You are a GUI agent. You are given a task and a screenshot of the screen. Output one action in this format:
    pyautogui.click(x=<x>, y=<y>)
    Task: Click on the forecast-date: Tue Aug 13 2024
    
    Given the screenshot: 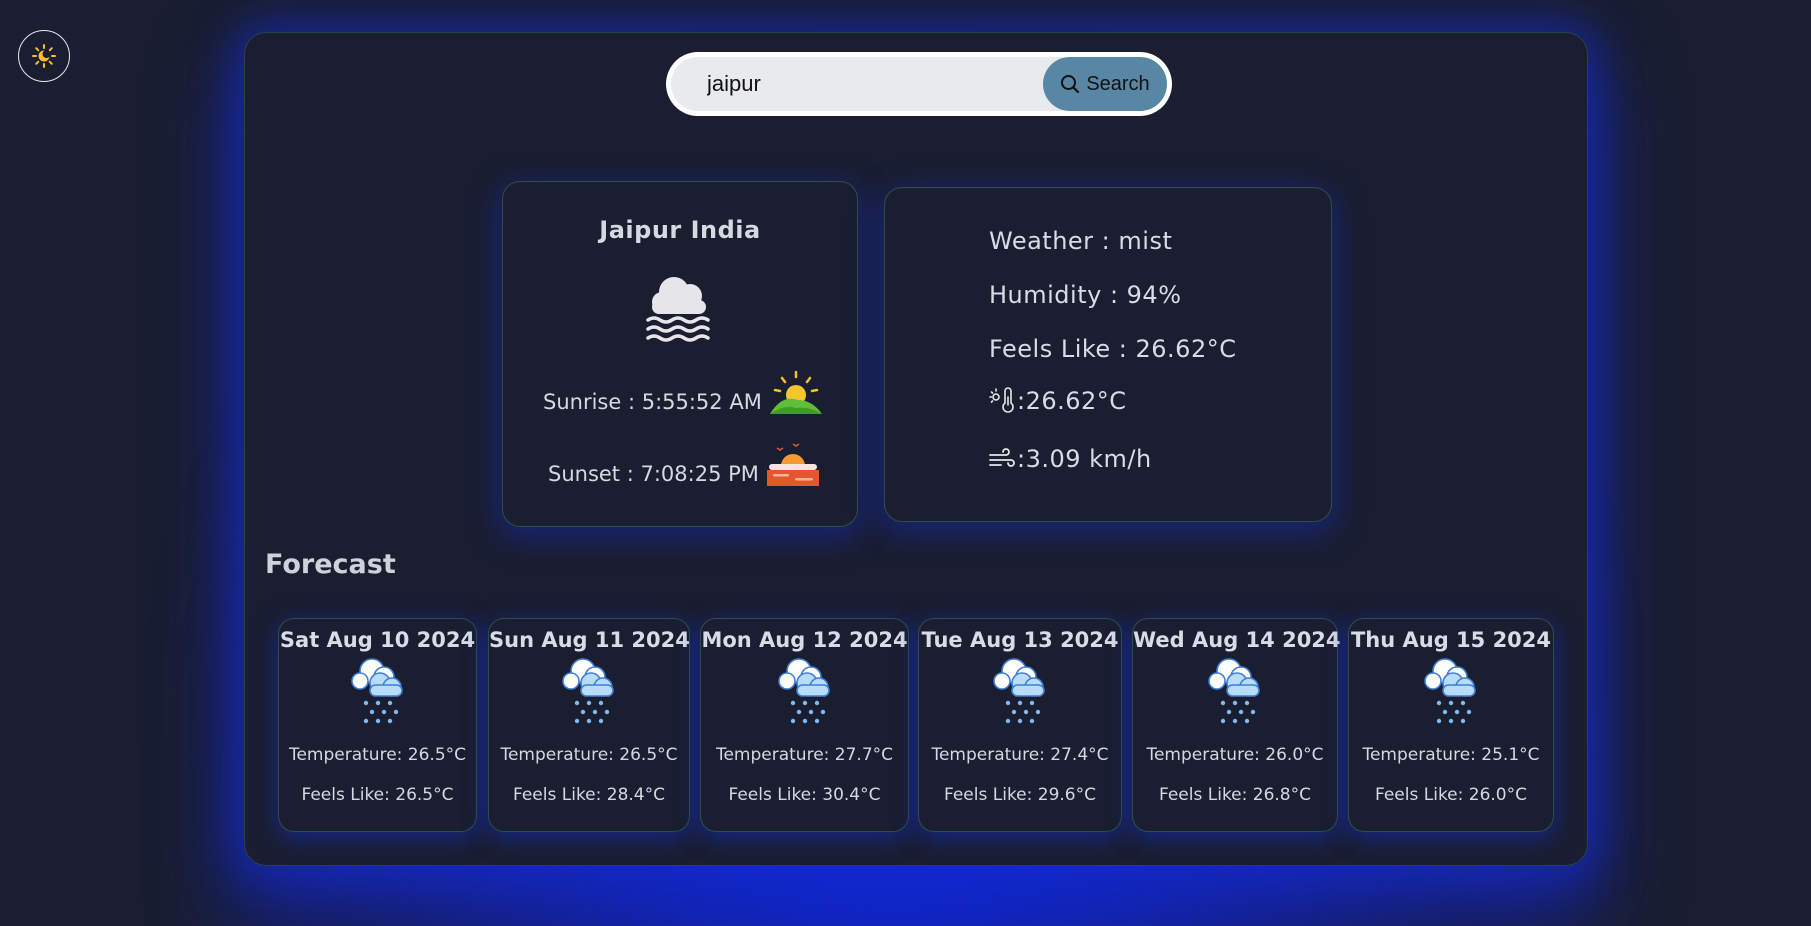 What is the action you would take?
    pyautogui.click(x=1020, y=640)
    